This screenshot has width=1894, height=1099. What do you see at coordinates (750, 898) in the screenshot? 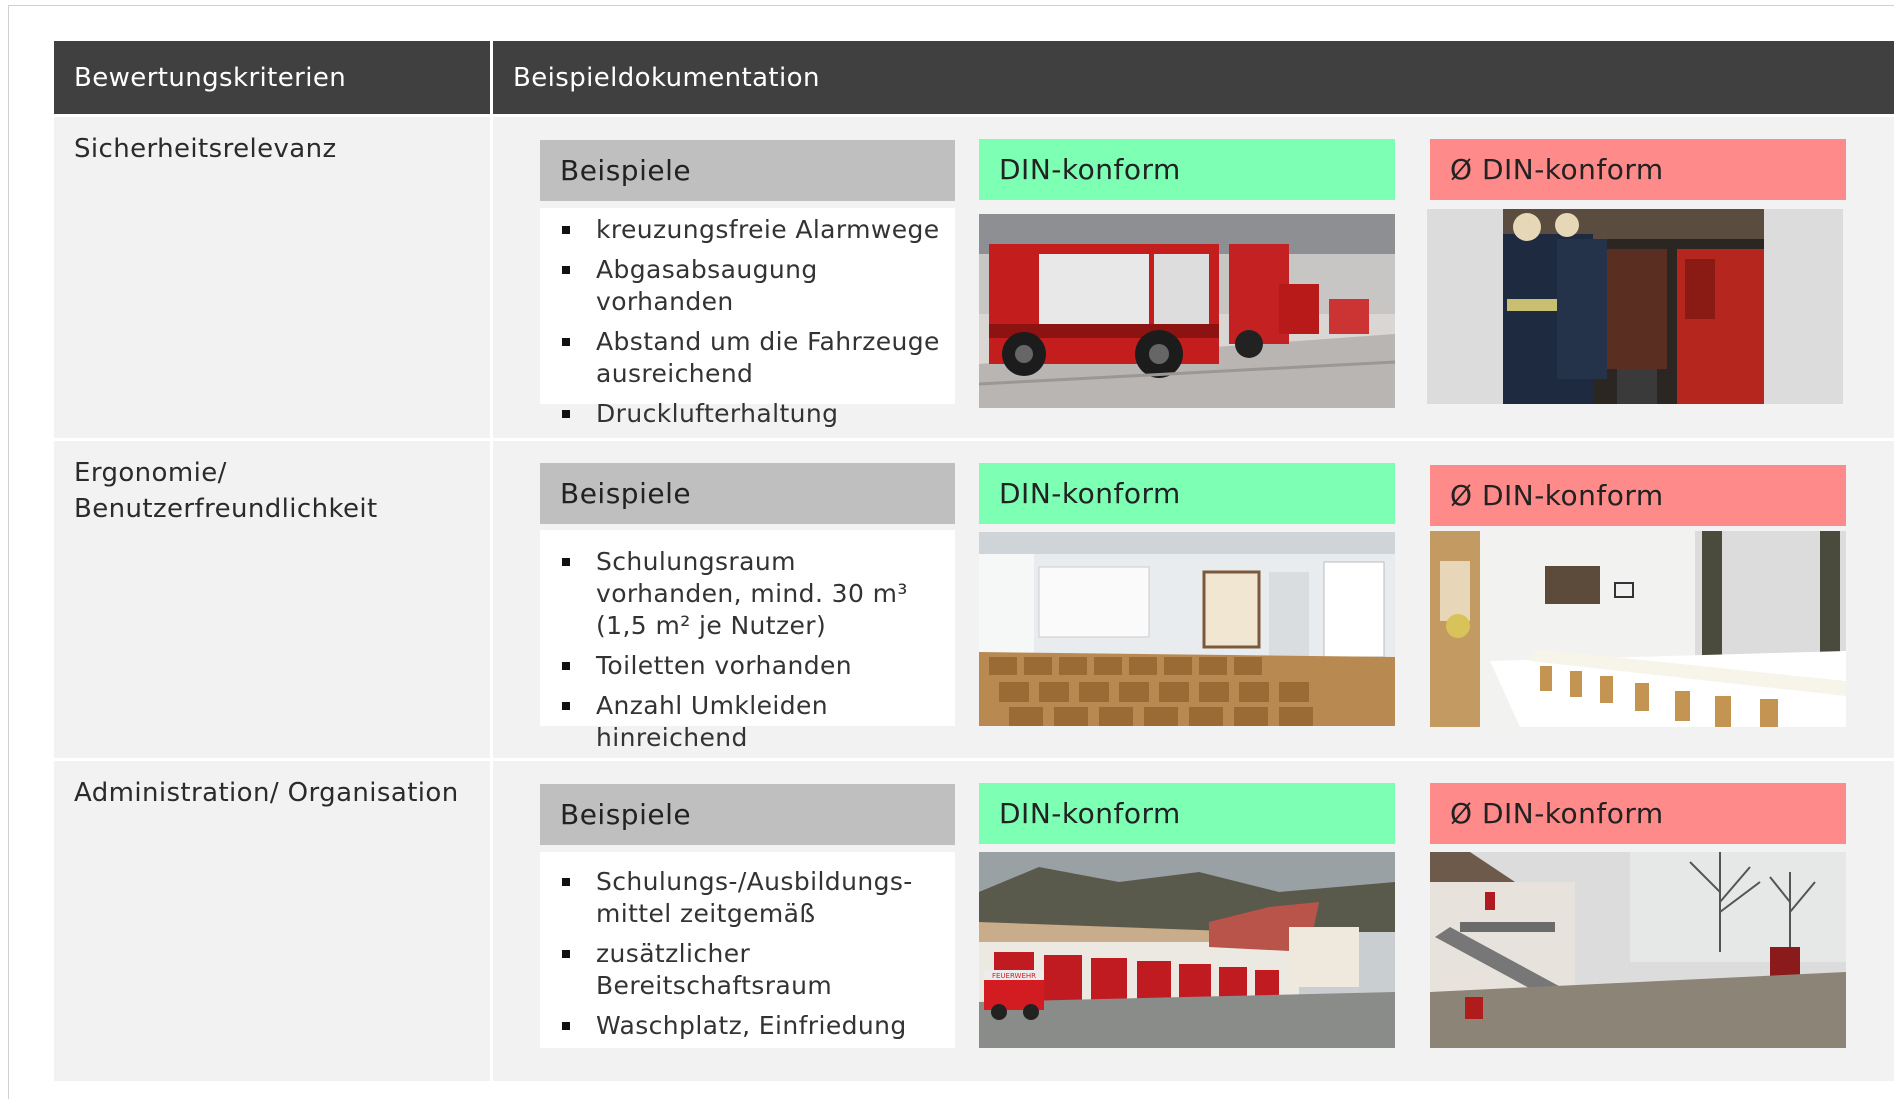
I see `list-item: Schulungs-/Ausbildungs-mittel zeitgemäß` at bounding box center [750, 898].